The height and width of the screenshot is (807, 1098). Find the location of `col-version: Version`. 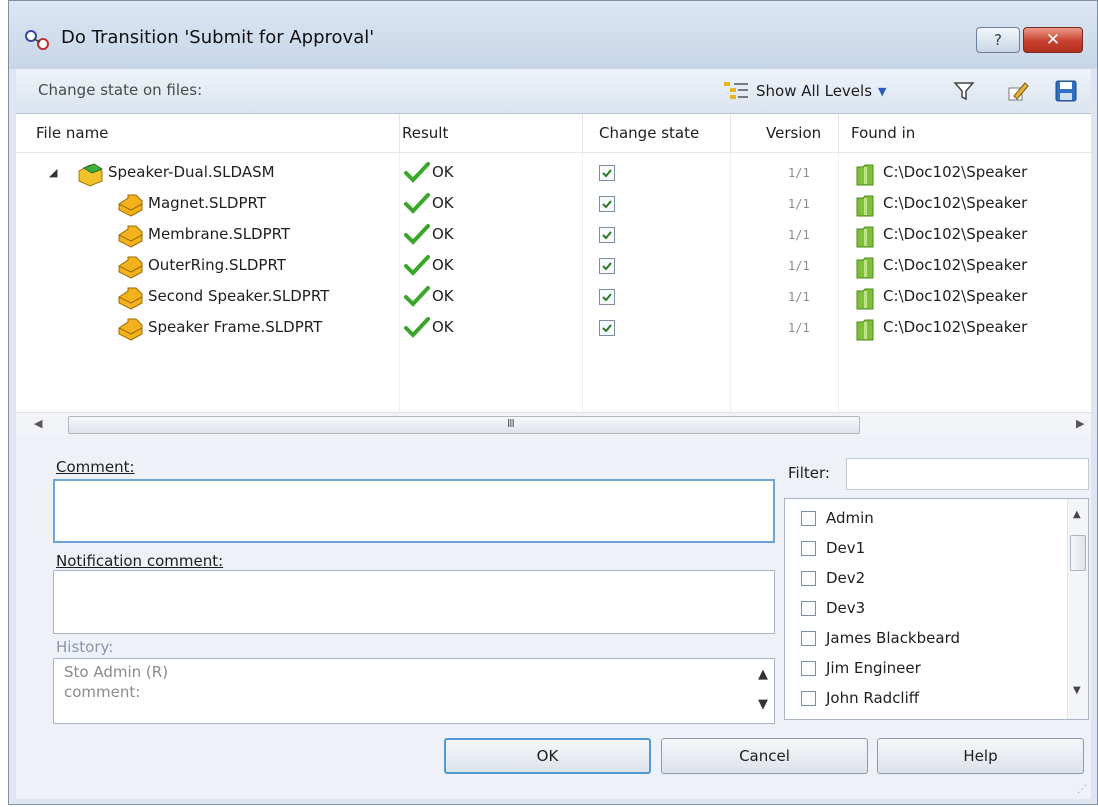

col-version: Version is located at coordinates (793, 133).